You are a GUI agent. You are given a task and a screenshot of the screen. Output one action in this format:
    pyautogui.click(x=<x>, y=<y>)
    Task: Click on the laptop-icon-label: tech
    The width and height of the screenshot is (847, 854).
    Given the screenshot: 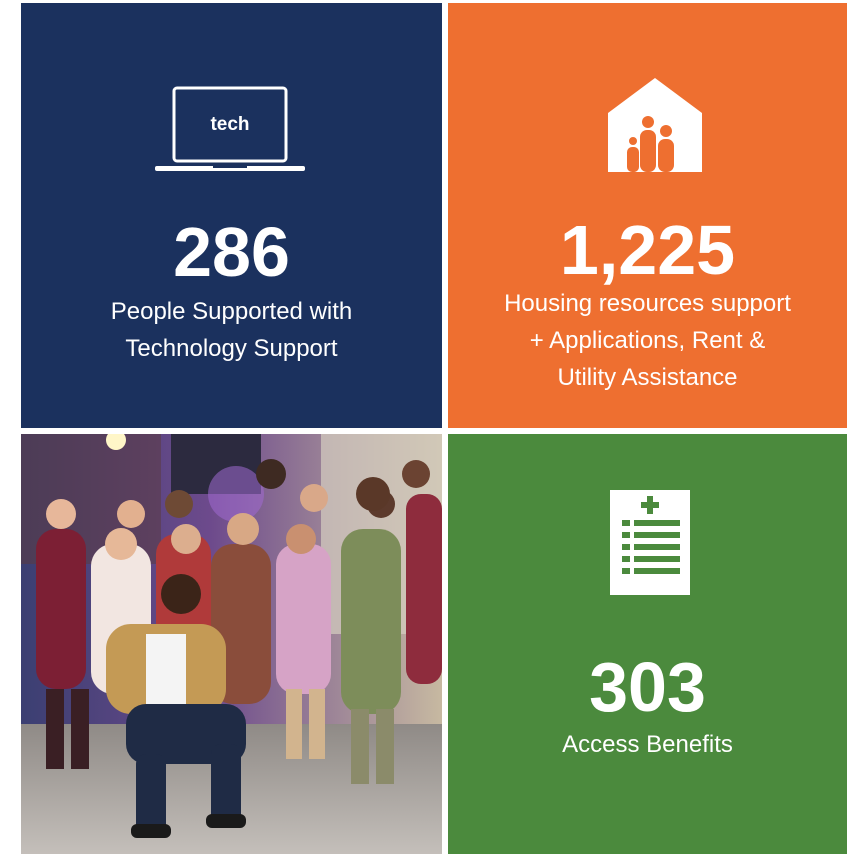 What is the action you would take?
    pyautogui.click(x=229, y=124)
    